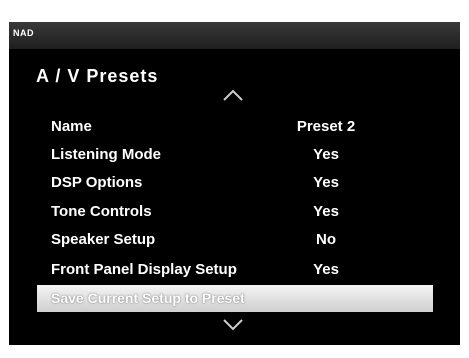  What do you see at coordinates (234, 239) in the screenshot?
I see `menu-row-speaker-setup: Speaker Setup No` at bounding box center [234, 239].